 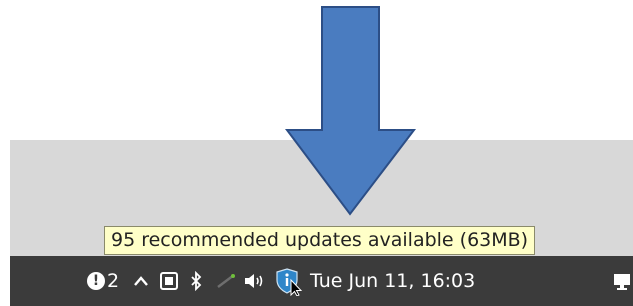 What do you see at coordinates (255, 281) in the screenshot?
I see `volume-icon` at bounding box center [255, 281].